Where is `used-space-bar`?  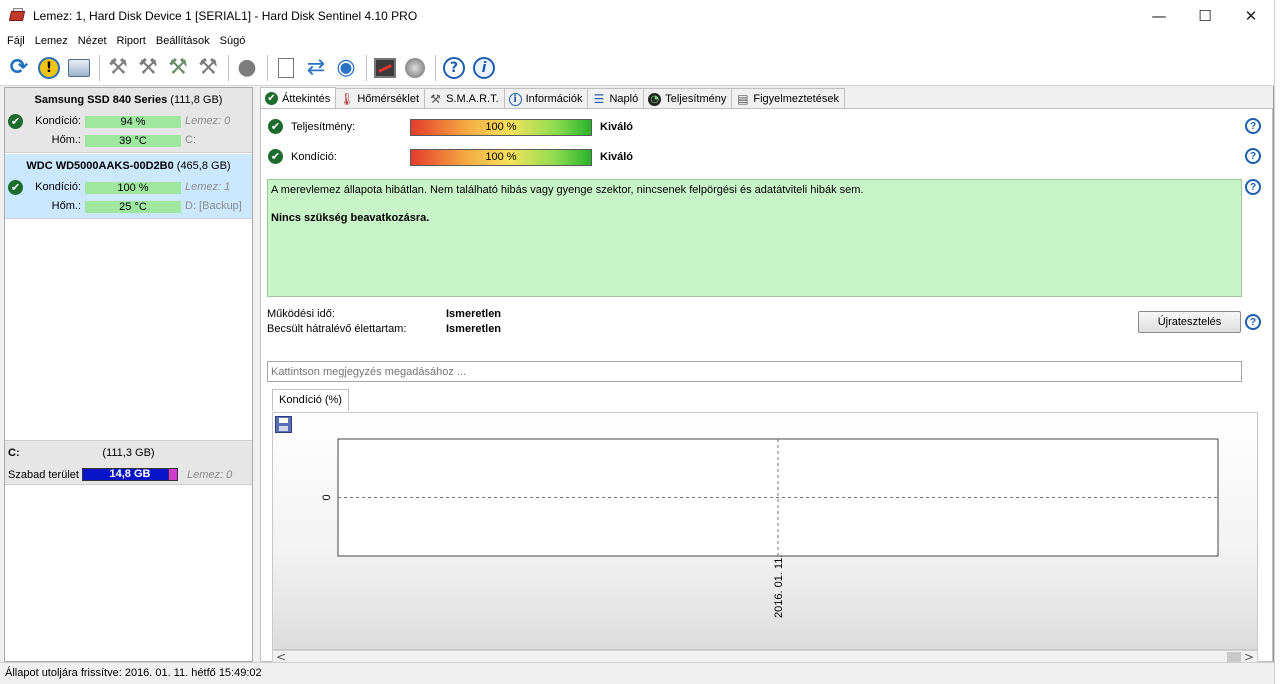 used-space-bar is located at coordinates (173, 474).